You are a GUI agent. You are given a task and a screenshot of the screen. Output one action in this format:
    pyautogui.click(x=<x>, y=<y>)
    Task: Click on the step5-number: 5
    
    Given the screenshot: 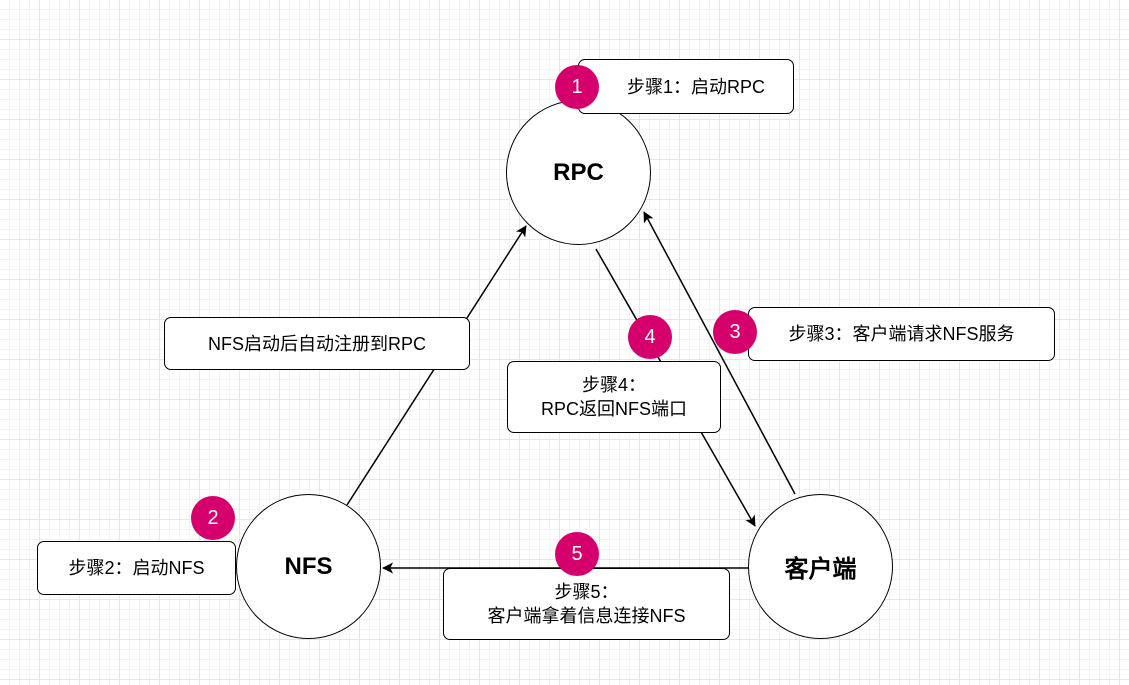 What is the action you would take?
    pyautogui.click(x=577, y=553)
    